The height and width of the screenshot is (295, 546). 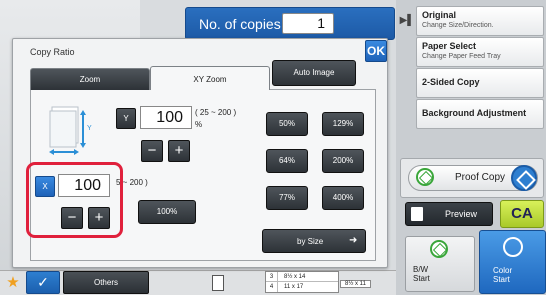 I want to click on two-sided-title: 2-Sided Copy, so click(x=451, y=82).